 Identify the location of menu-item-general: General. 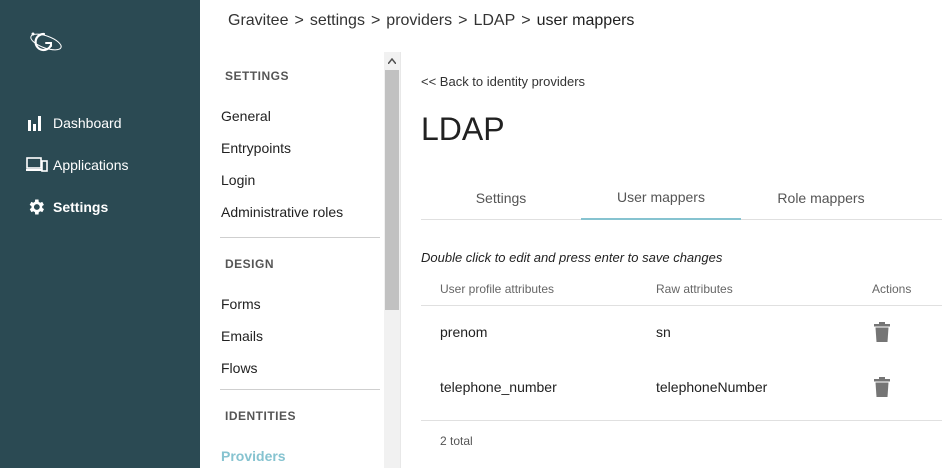
(246, 116).